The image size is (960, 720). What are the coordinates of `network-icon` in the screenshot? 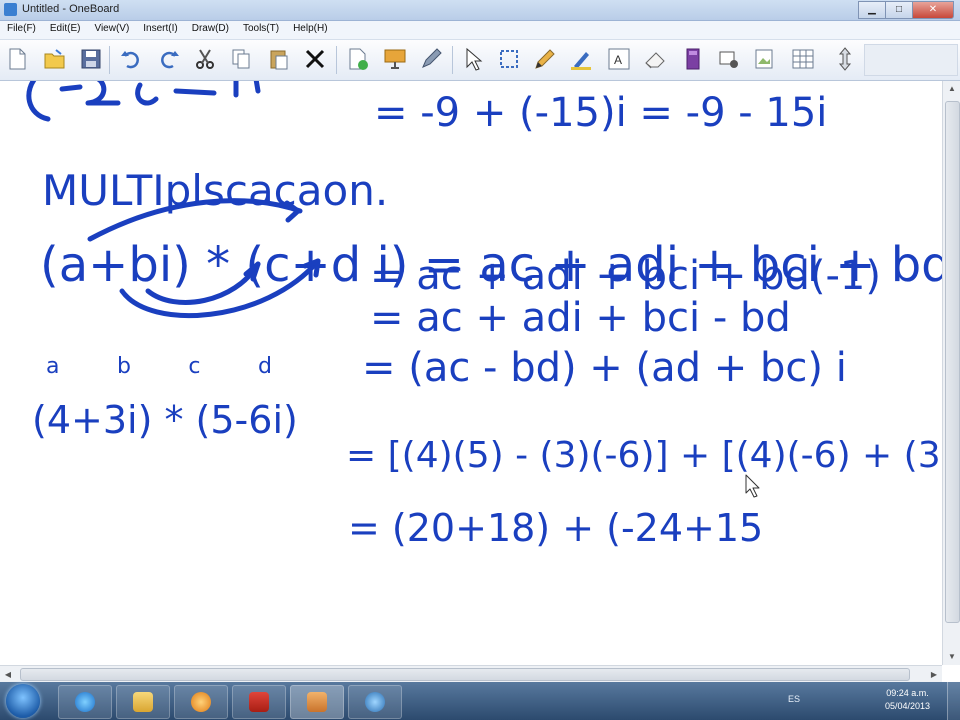 It's located at (375, 702).